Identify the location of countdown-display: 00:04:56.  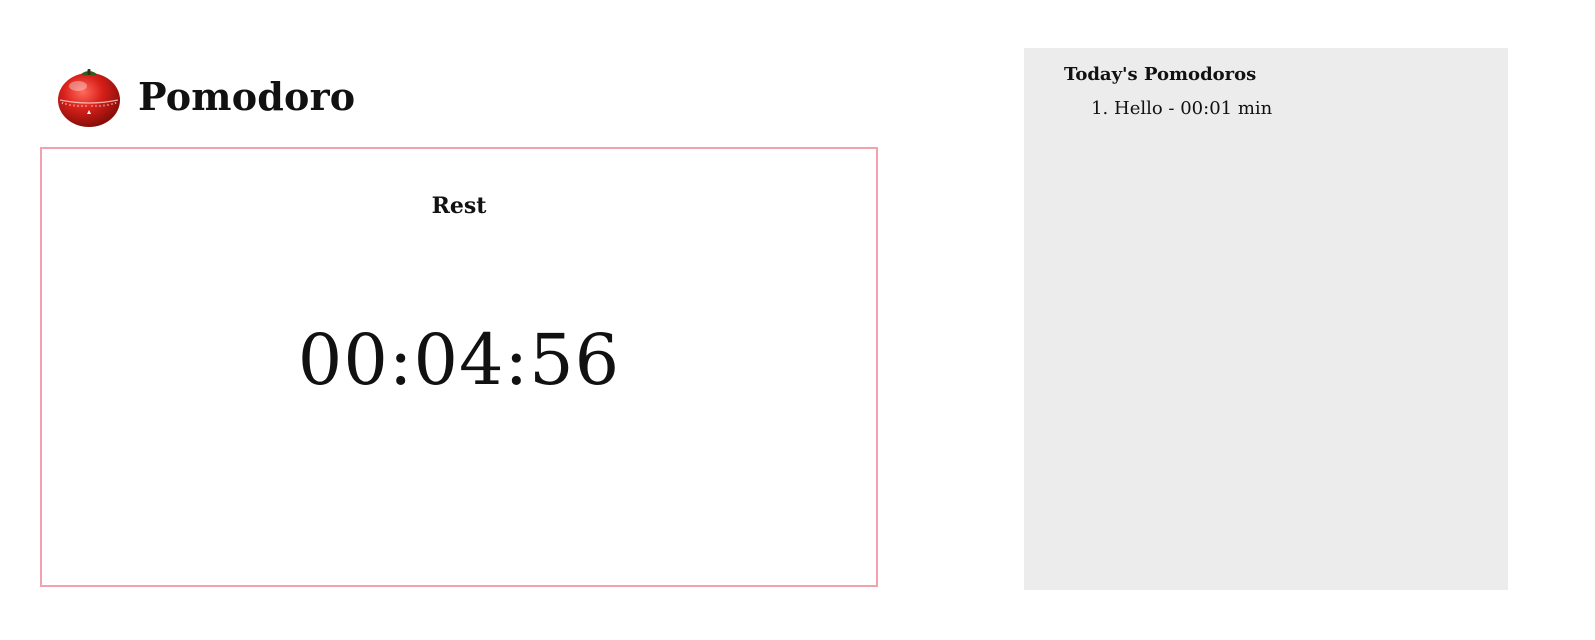
(459, 360).